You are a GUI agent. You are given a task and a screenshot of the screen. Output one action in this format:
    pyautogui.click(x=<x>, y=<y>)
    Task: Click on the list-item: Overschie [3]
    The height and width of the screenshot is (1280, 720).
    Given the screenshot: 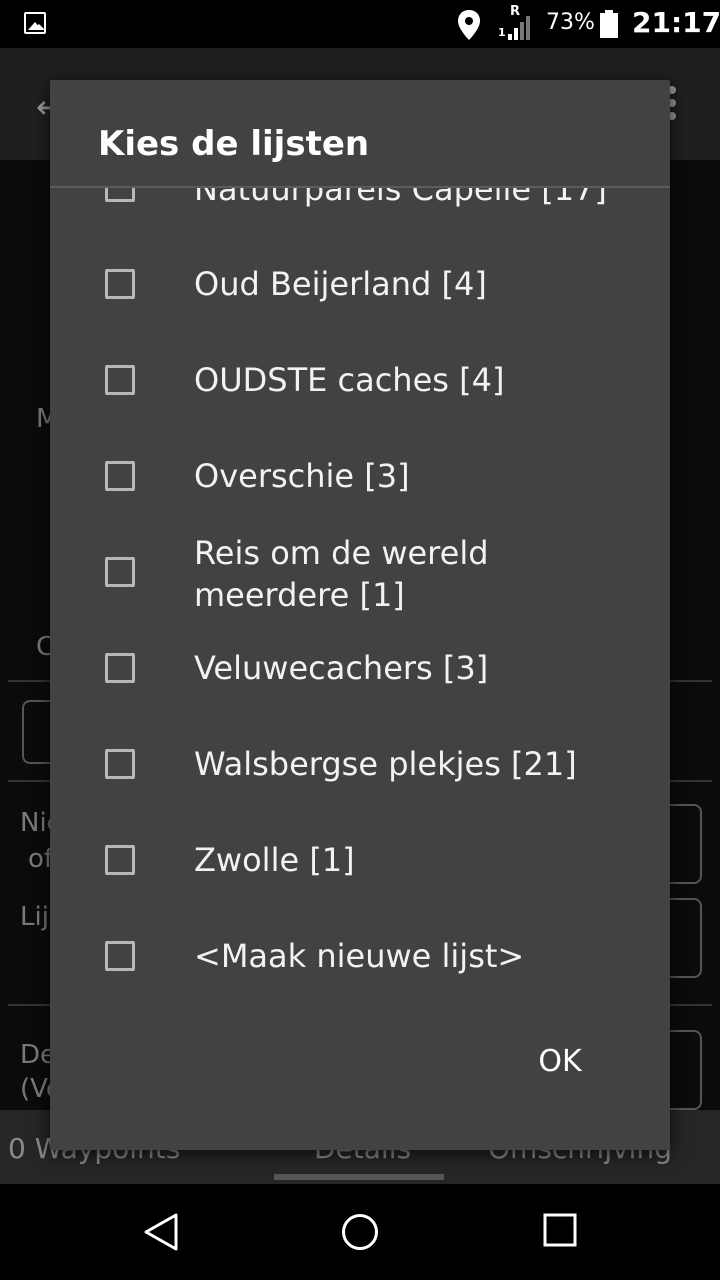 What is the action you would take?
    pyautogui.click(x=360, y=476)
    